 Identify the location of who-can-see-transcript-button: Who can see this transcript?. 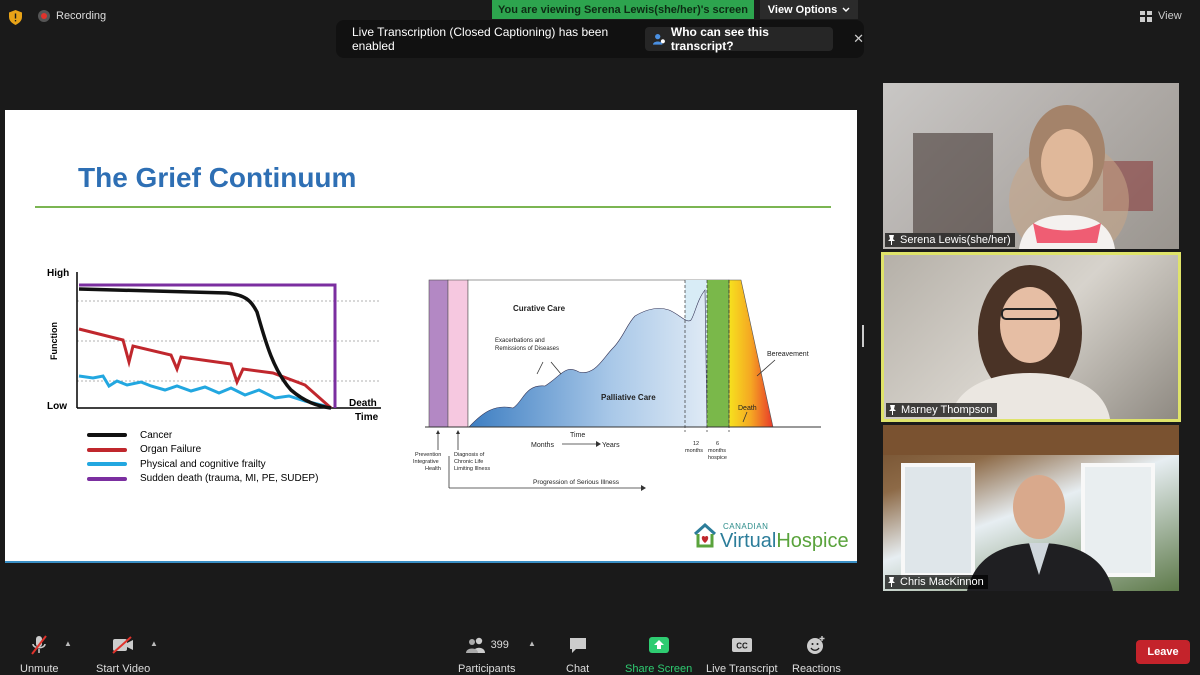
(739, 39).